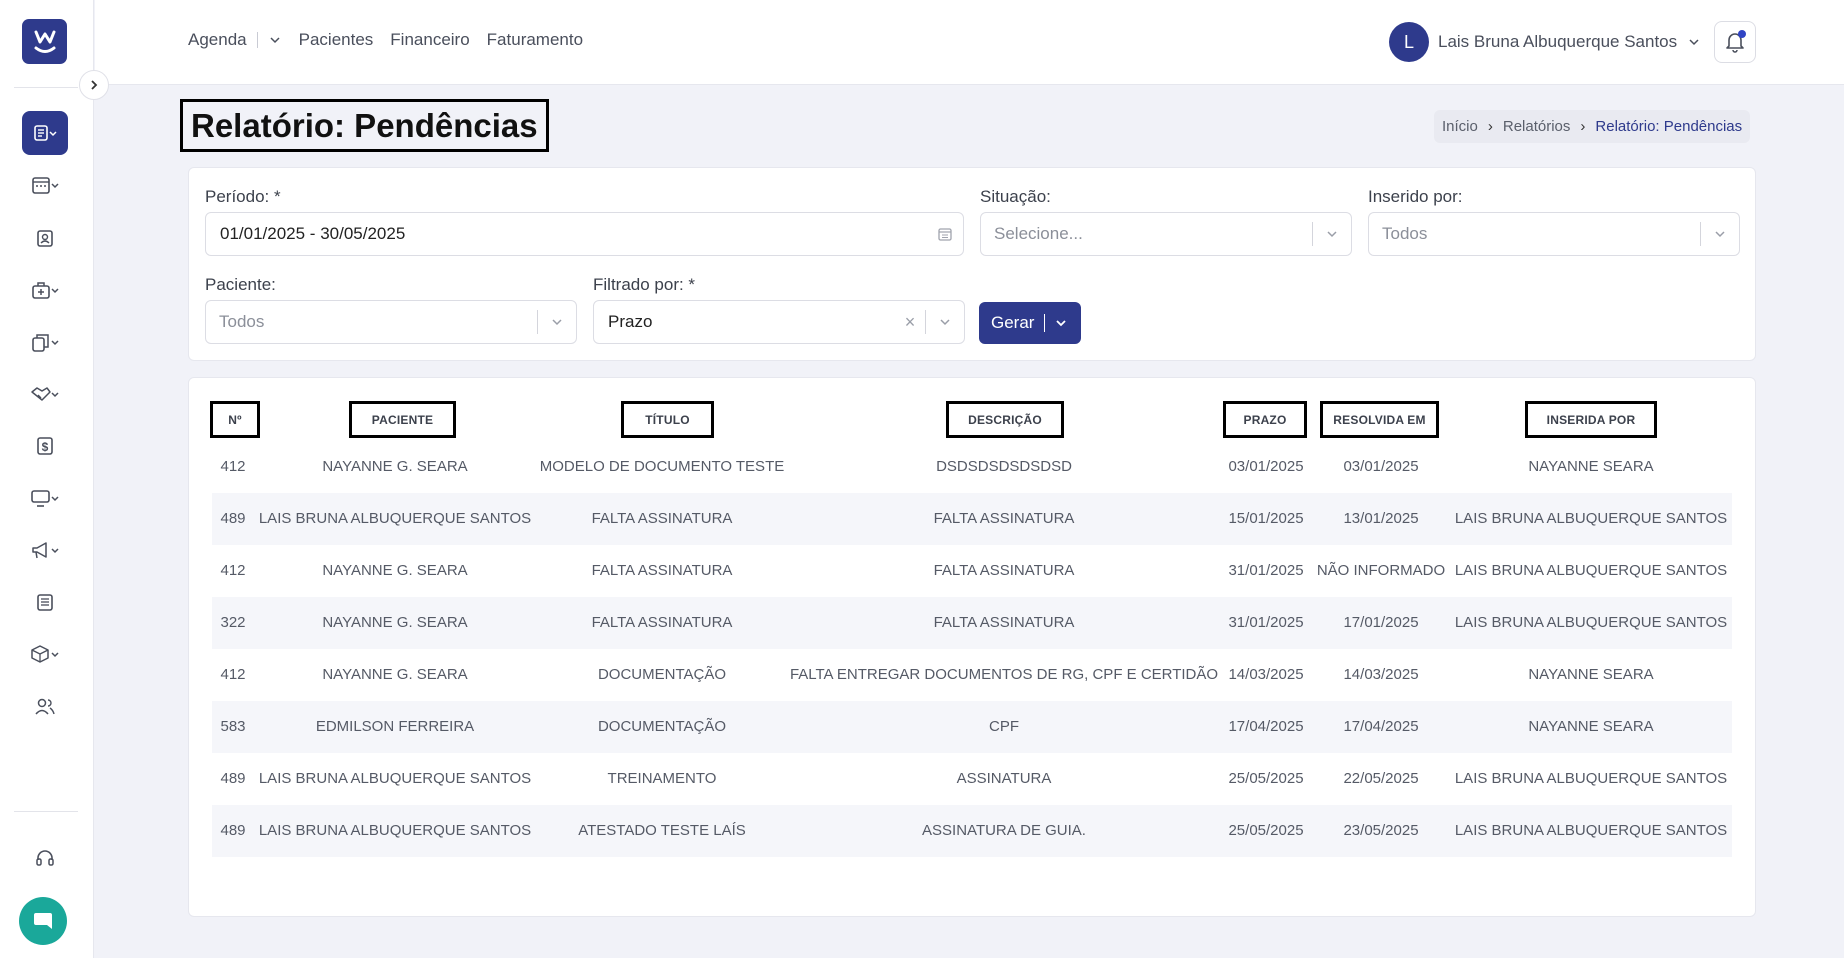  I want to click on column-header-resolvida: RESOLVIDA EM, so click(1379, 419).